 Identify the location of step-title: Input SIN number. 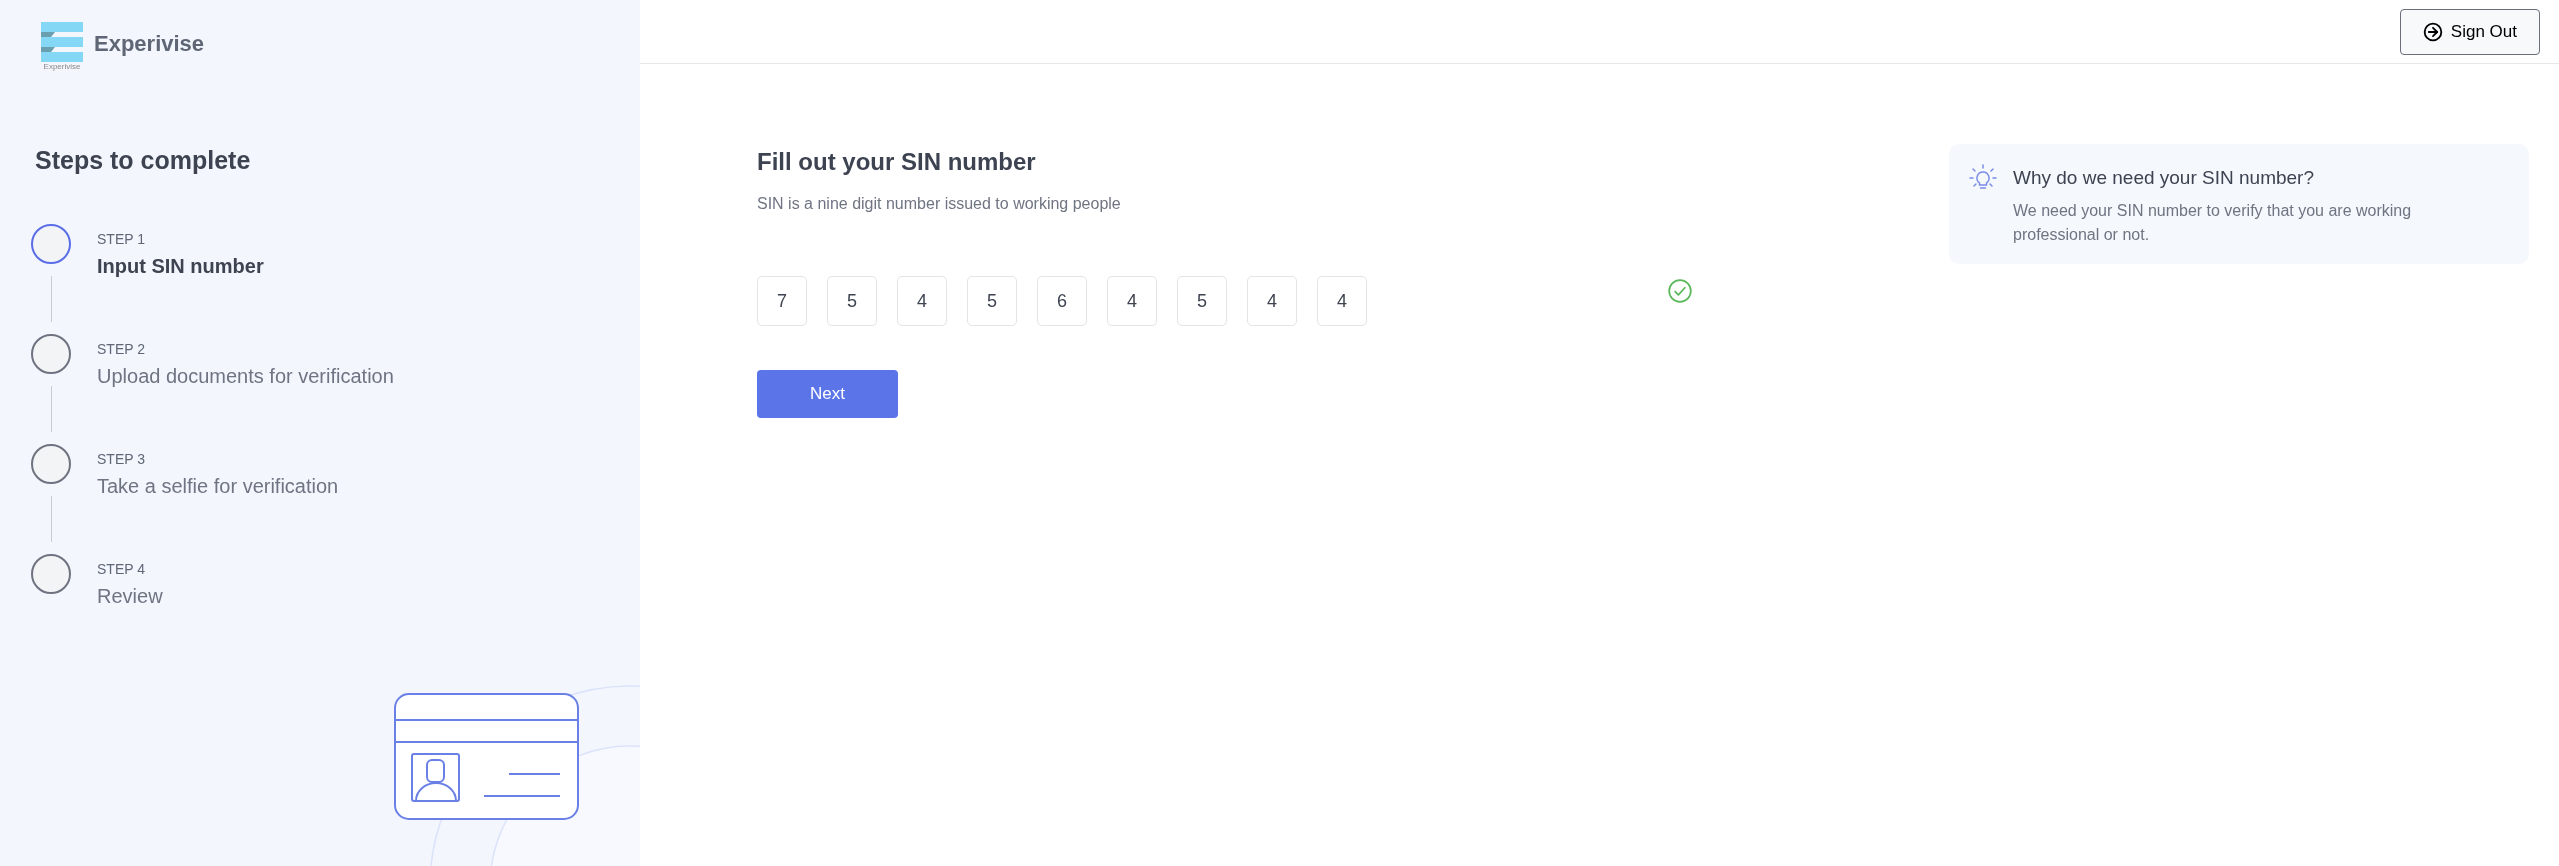
(180, 266).